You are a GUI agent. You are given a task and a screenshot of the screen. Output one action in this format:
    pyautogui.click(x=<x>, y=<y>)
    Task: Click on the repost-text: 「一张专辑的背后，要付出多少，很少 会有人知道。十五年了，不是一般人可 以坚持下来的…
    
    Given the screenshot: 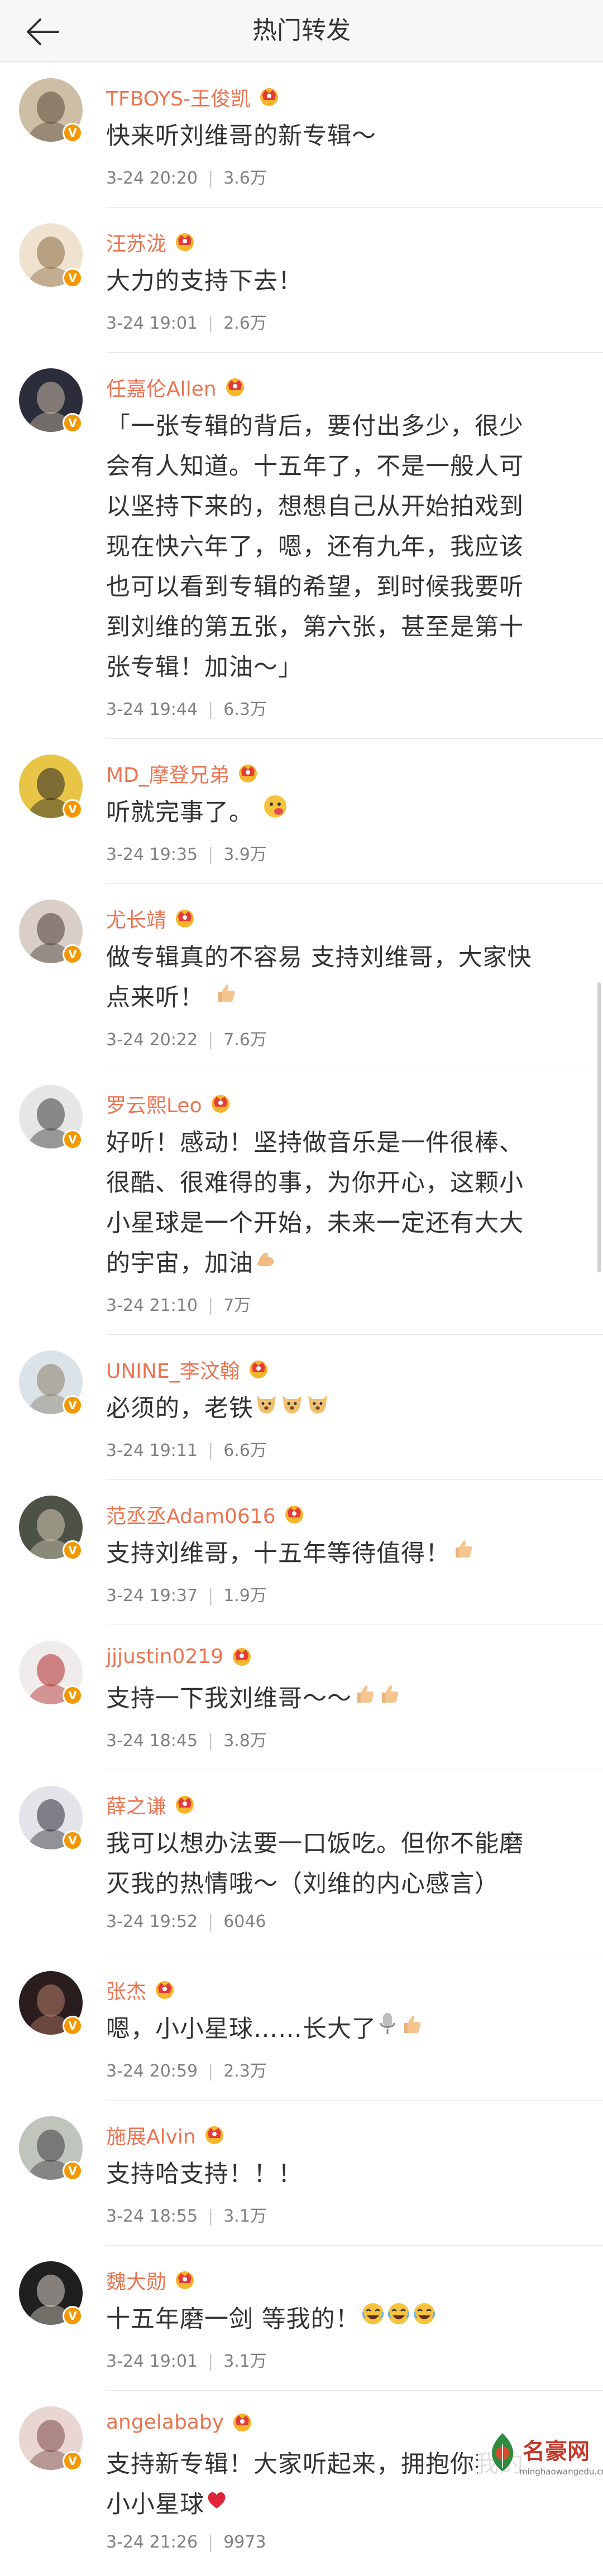 What is the action you would take?
    pyautogui.click(x=343, y=547)
    